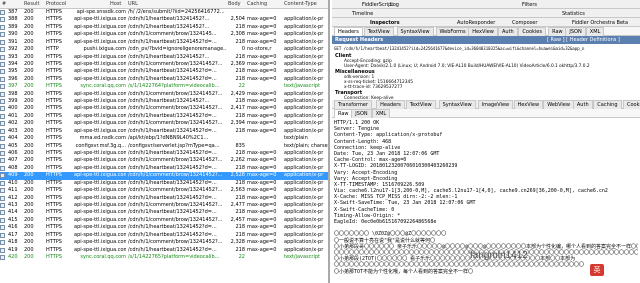 The width and height of the screenshot is (640, 283). What do you see at coordinates (56, 4) in the screenshot?
I see `col-header-protocol: Protocol` at bounding box center [56, 4].